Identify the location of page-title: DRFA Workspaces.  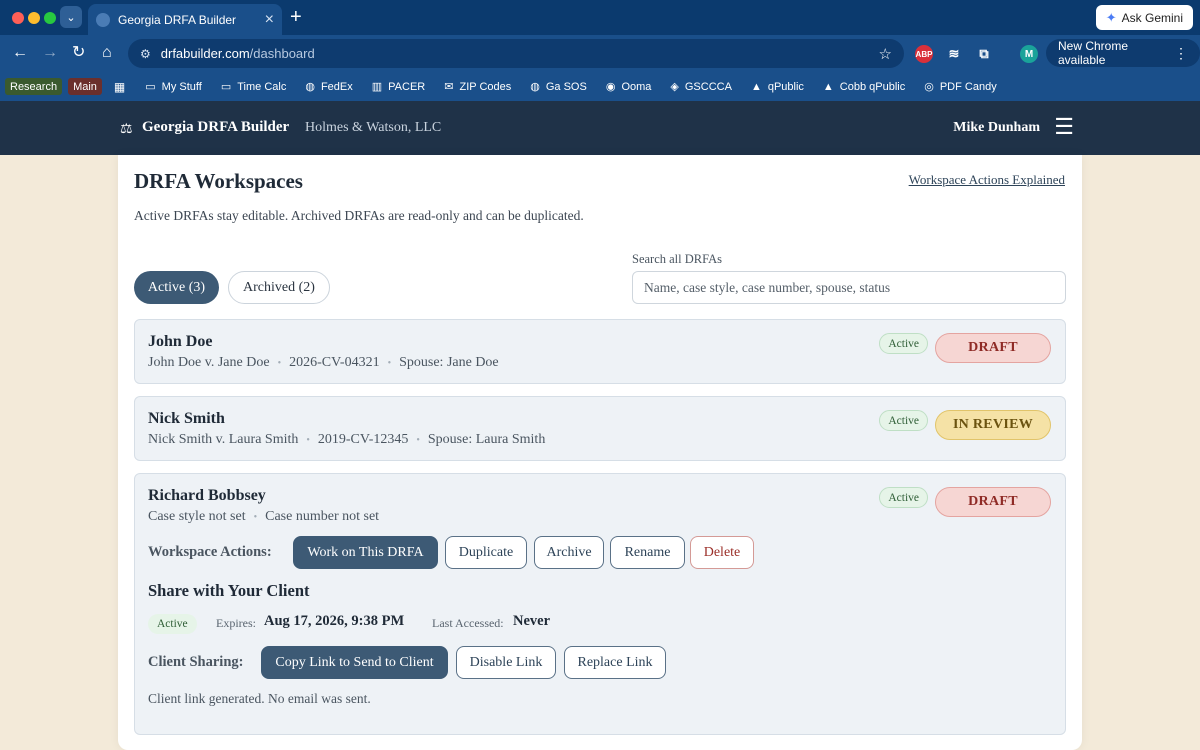
(218, 181).